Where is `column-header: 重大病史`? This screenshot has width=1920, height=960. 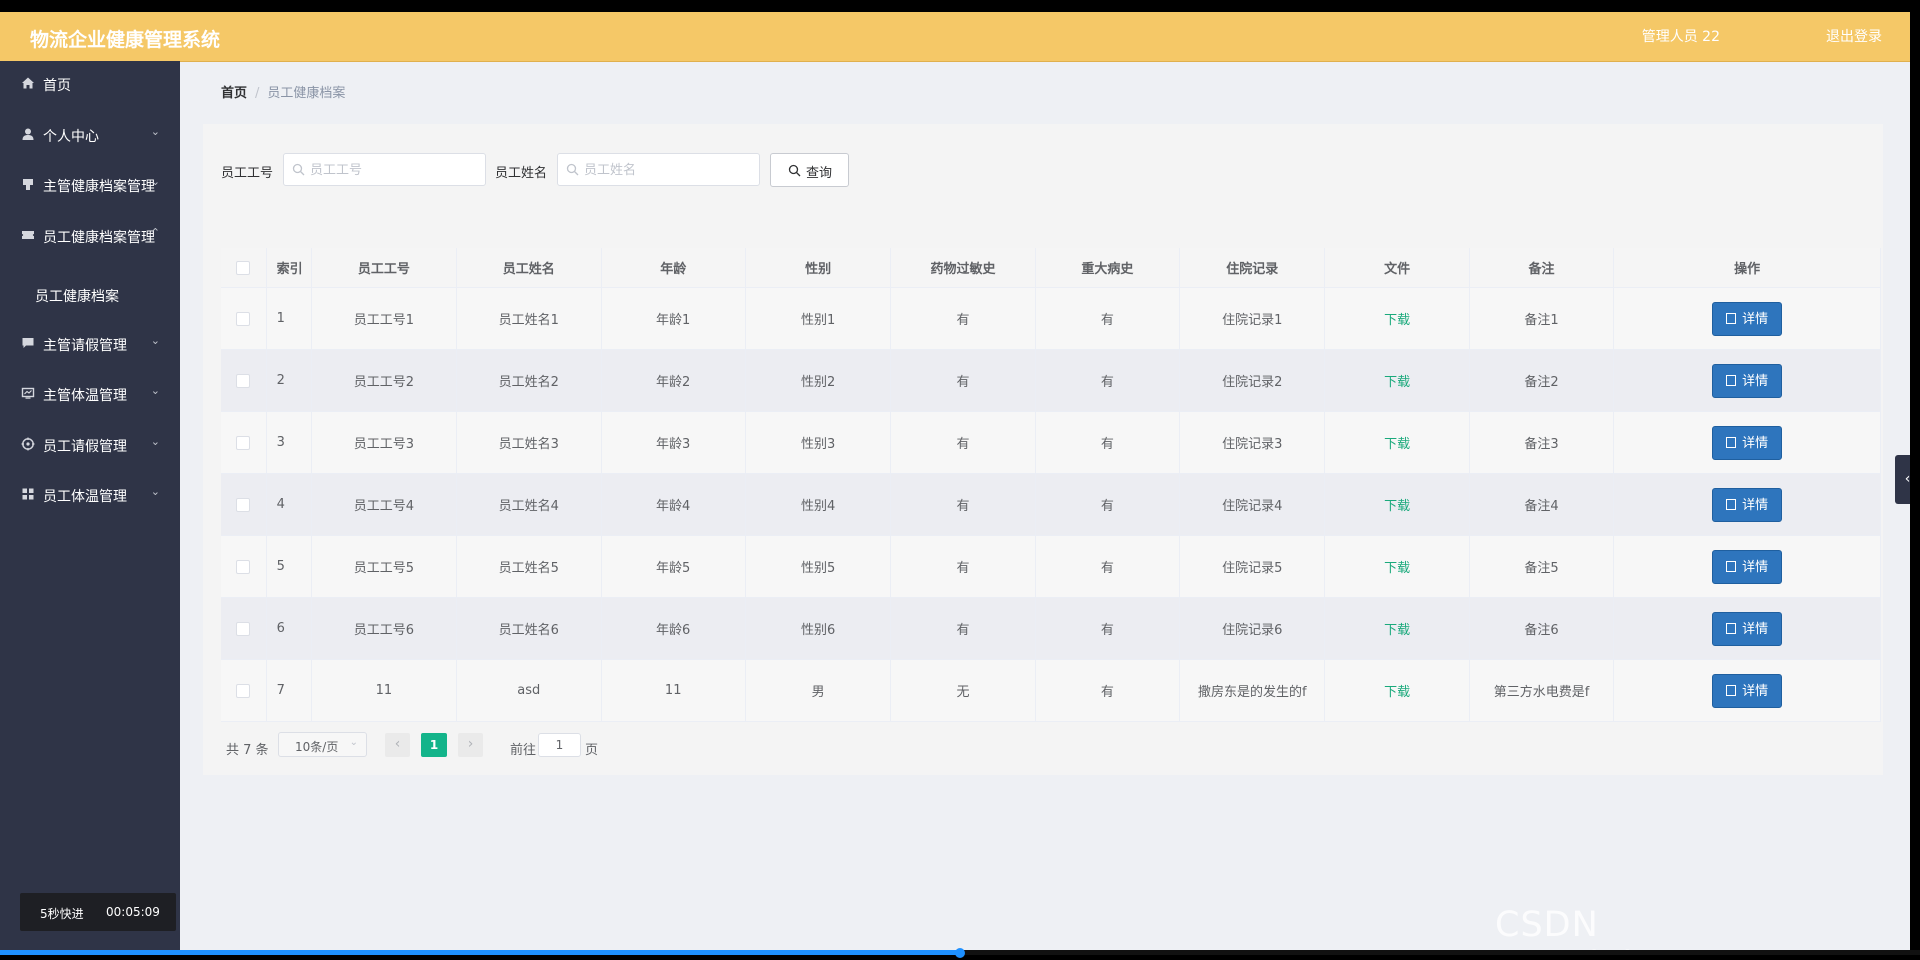 column-header: 重大病史 is located at coordinates (1108, 268).